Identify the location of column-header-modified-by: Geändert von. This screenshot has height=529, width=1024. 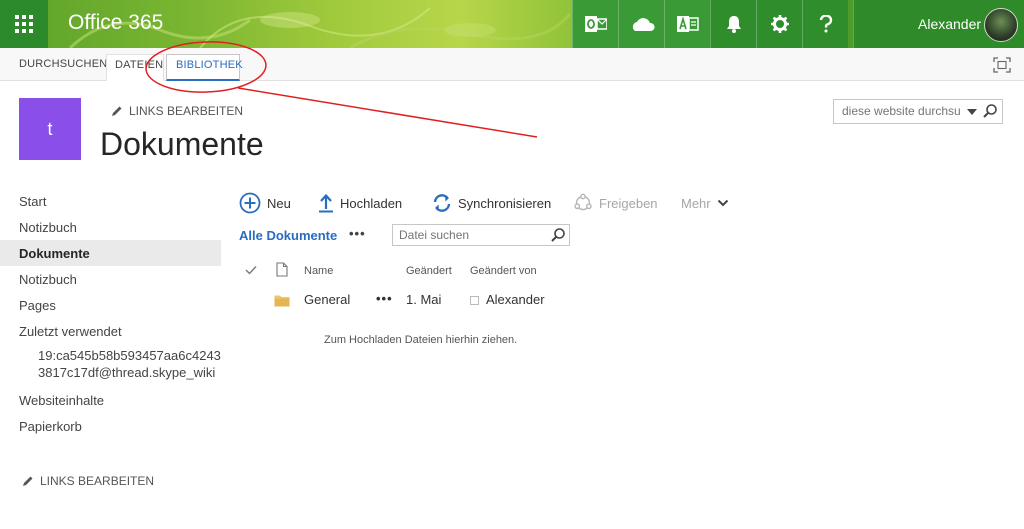
(503, 271).